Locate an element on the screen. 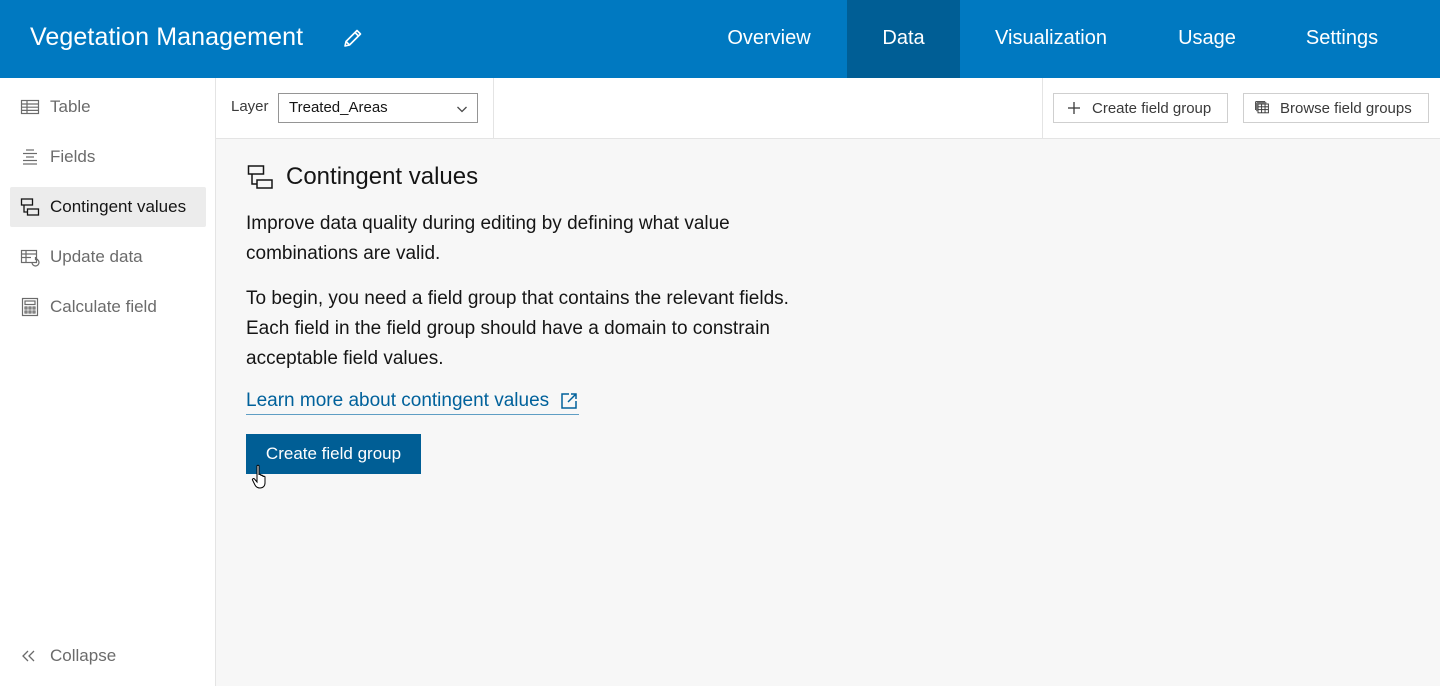  sidebar-item-label: Contingent values is located at coordinates (118, 206).